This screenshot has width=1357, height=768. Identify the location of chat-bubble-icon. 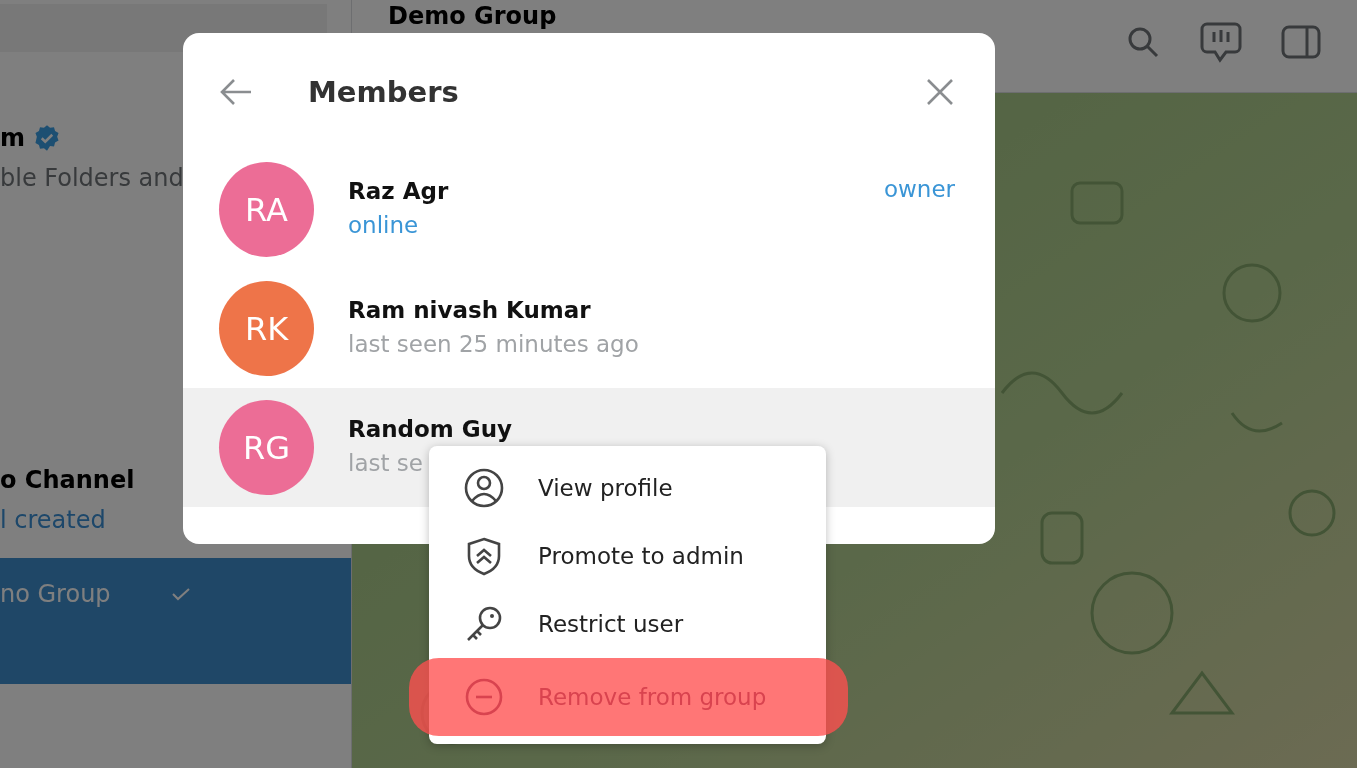
(1221, 42).